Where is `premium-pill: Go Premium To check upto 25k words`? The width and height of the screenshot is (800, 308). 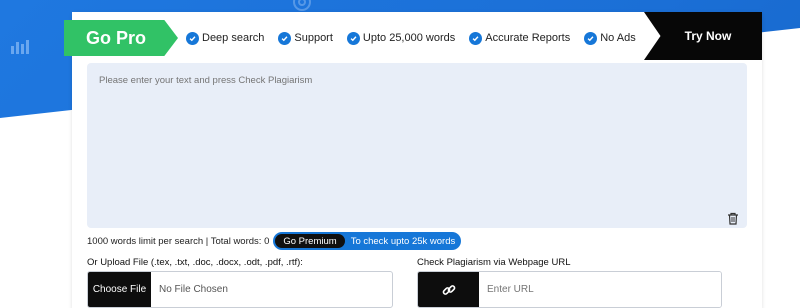
premium-pill: Go Premium To check upto 25k words is located at coordinates (367, 241).